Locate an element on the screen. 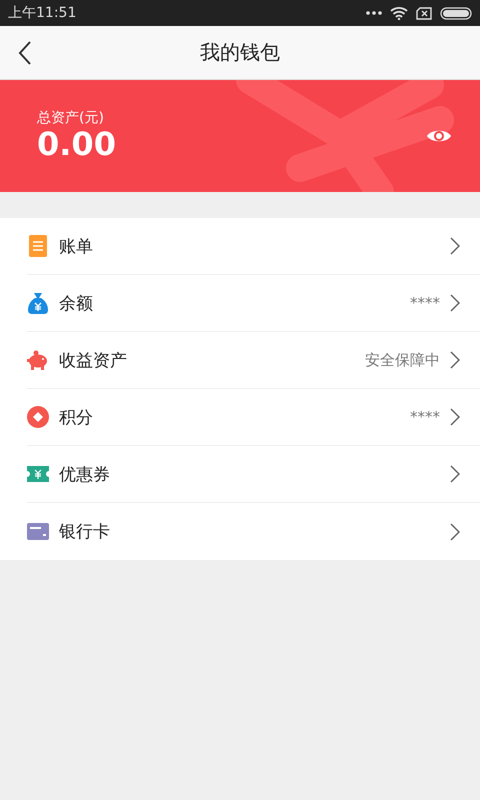 This screenshot has height=800, width=480. wifi-icon is located at coordinates (399, 13).